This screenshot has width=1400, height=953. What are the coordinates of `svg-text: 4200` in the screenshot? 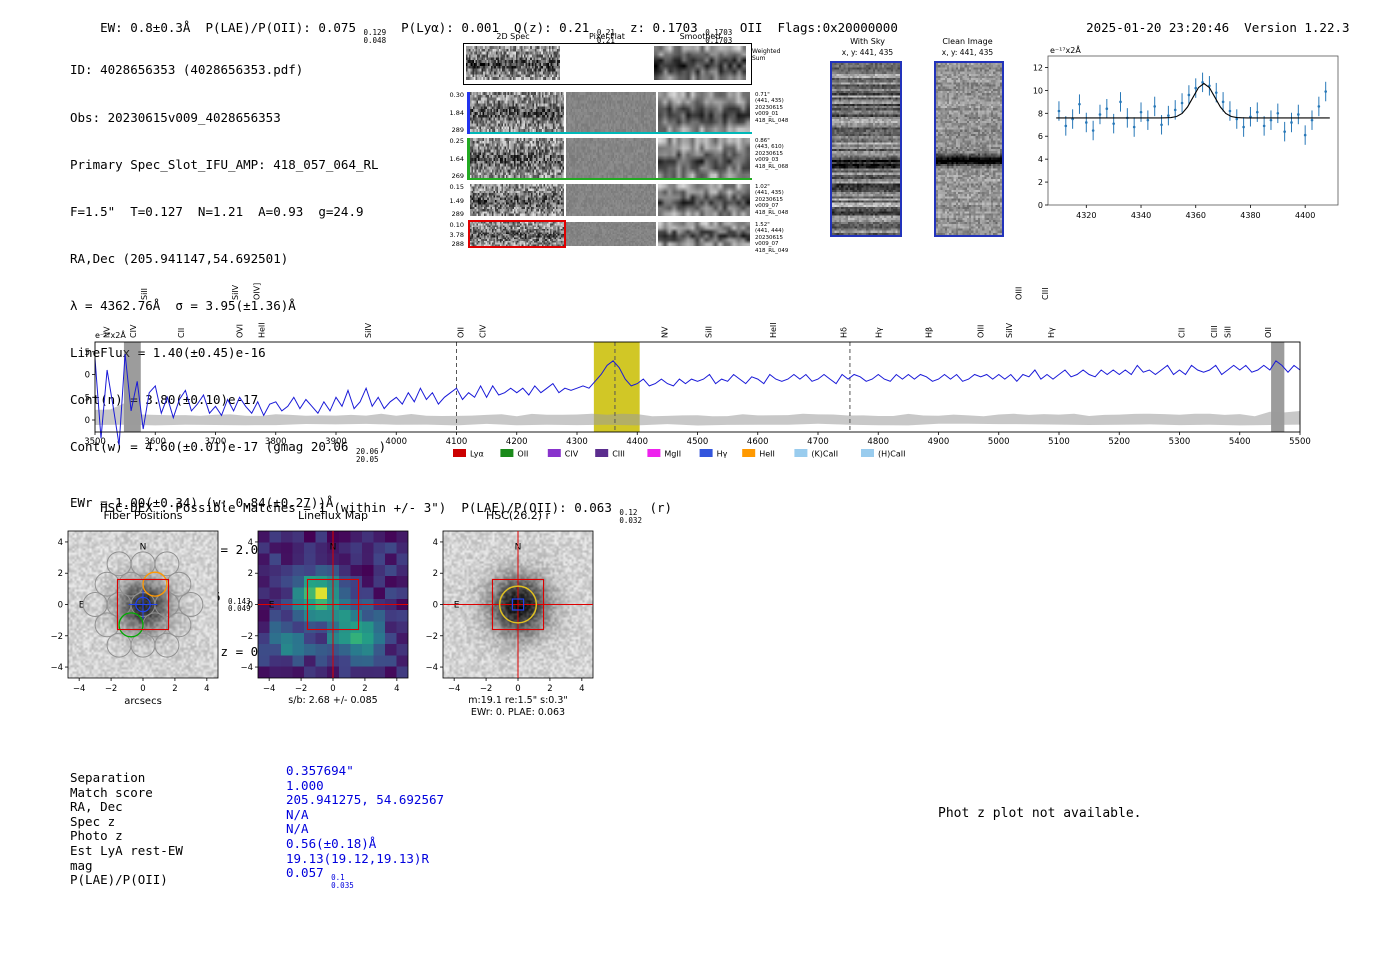 It's located at (517, 442).